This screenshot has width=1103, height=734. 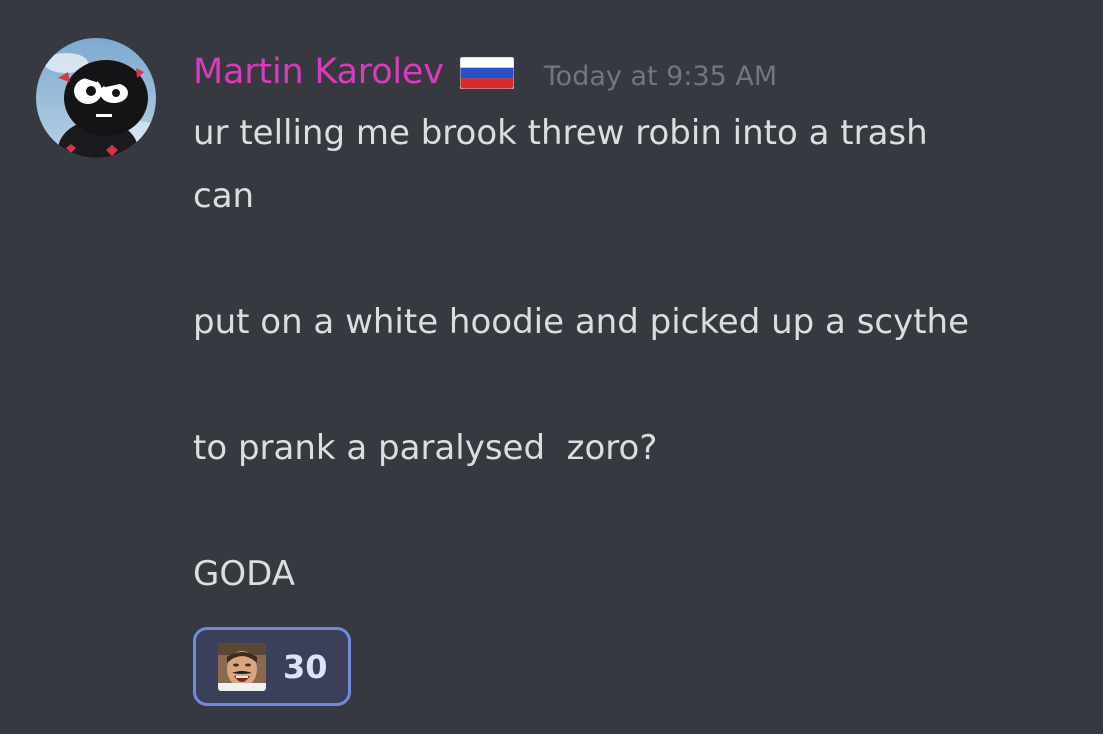 I want to click on message-header: Martin Karolev Today at 9:35 AM, so click(x=485, y=72).